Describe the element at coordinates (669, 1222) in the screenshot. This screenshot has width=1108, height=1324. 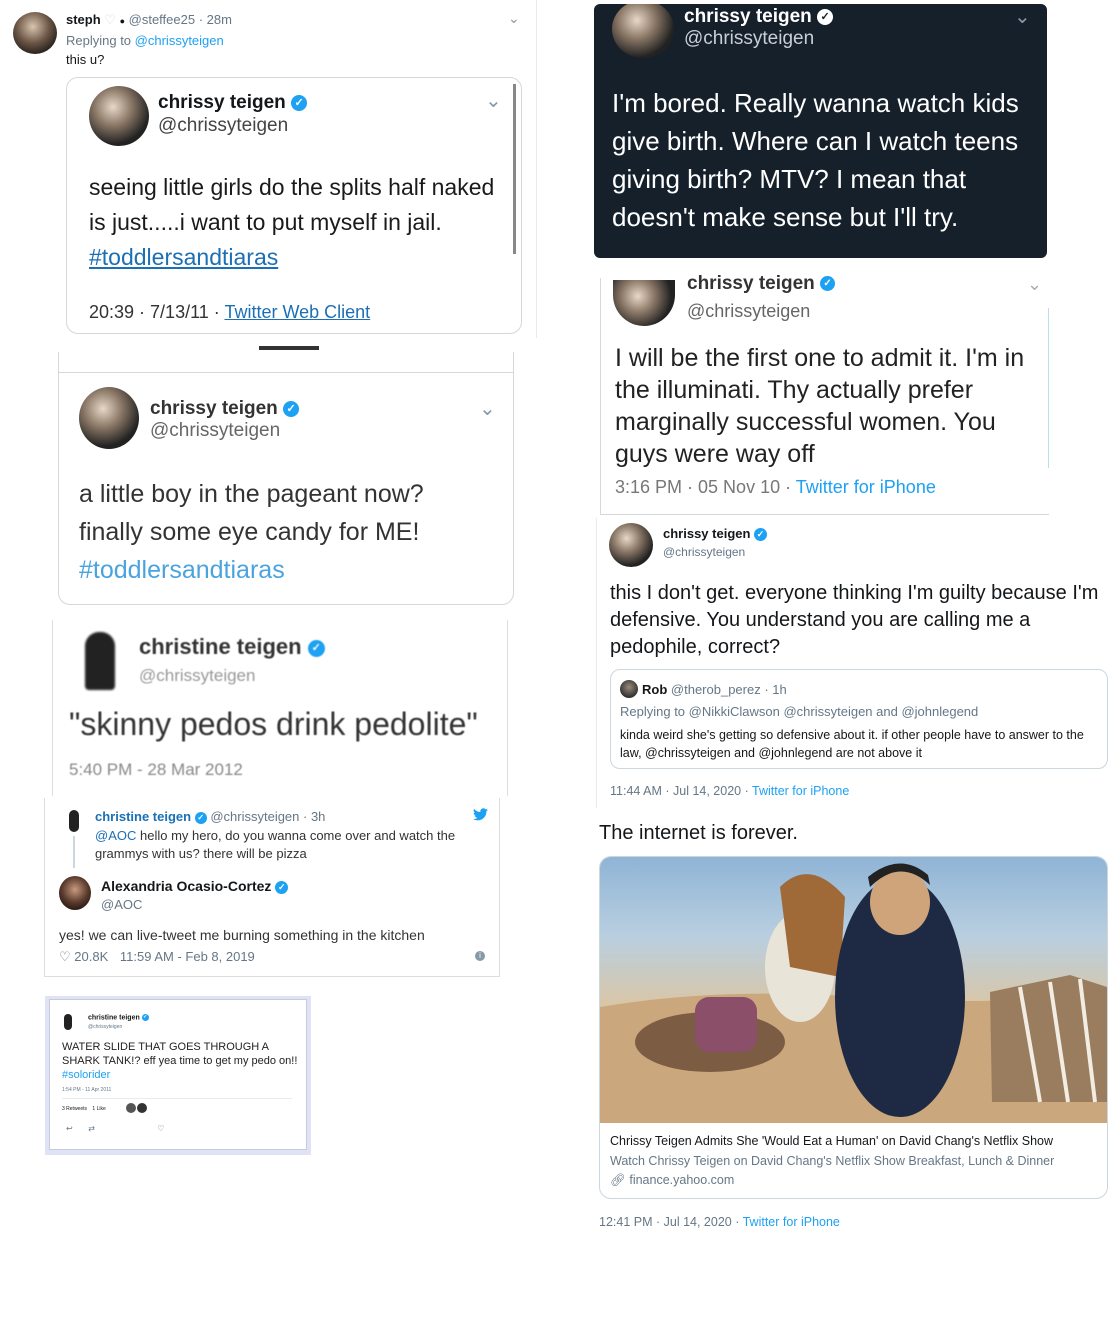
I see `tweet-meta: 12:41 PM · Jul 14, 2020 ·` at that location.